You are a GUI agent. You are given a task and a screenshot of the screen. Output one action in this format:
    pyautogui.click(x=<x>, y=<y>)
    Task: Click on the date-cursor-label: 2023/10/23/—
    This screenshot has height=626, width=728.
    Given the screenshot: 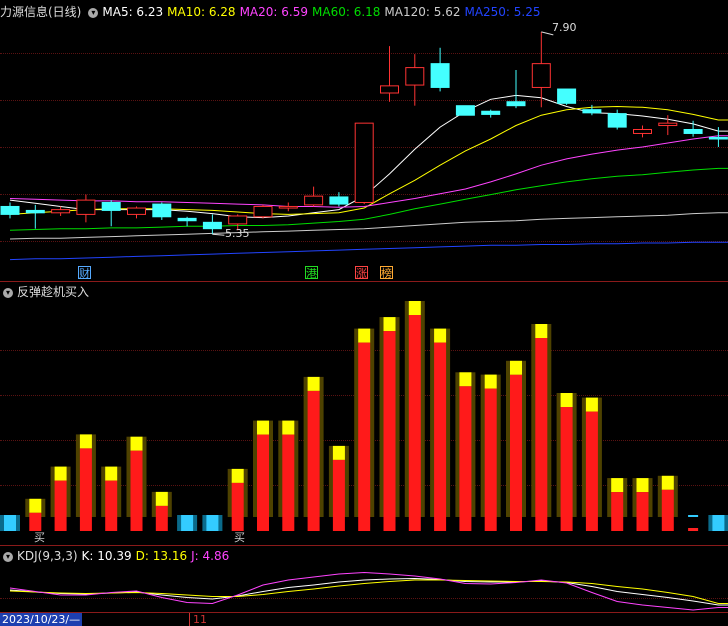 What is the action you would take?
    pyautogui.click(x=41, y=619)
    